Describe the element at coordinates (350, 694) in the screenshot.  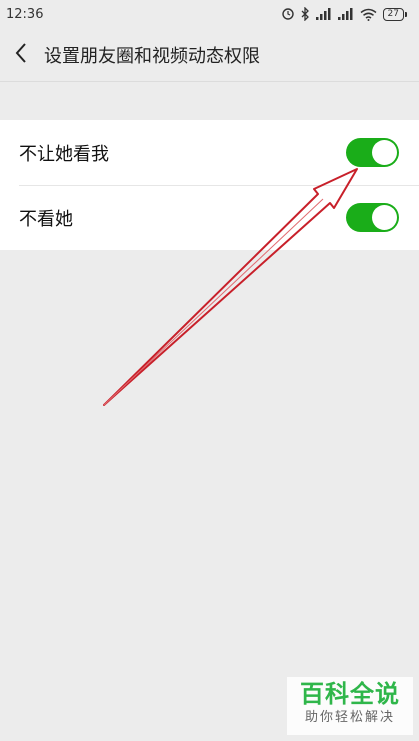
I see `watermark-title: 百科全说` at that location.